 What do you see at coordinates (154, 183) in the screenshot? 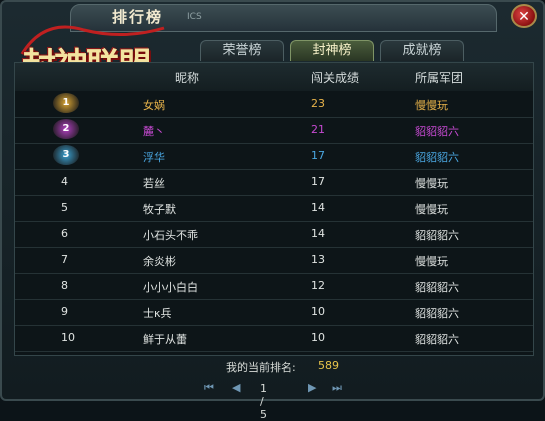
I see `player-name: 若丝` at bounding box center [154, 183].